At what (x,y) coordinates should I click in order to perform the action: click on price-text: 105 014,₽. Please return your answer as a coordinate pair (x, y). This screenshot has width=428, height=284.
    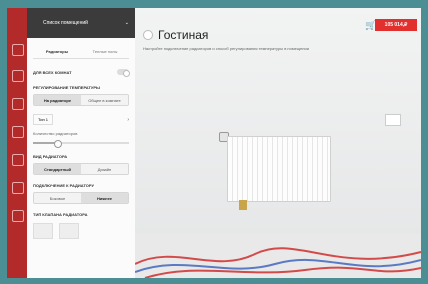
    Looking at the image, I should click on (396, 25).